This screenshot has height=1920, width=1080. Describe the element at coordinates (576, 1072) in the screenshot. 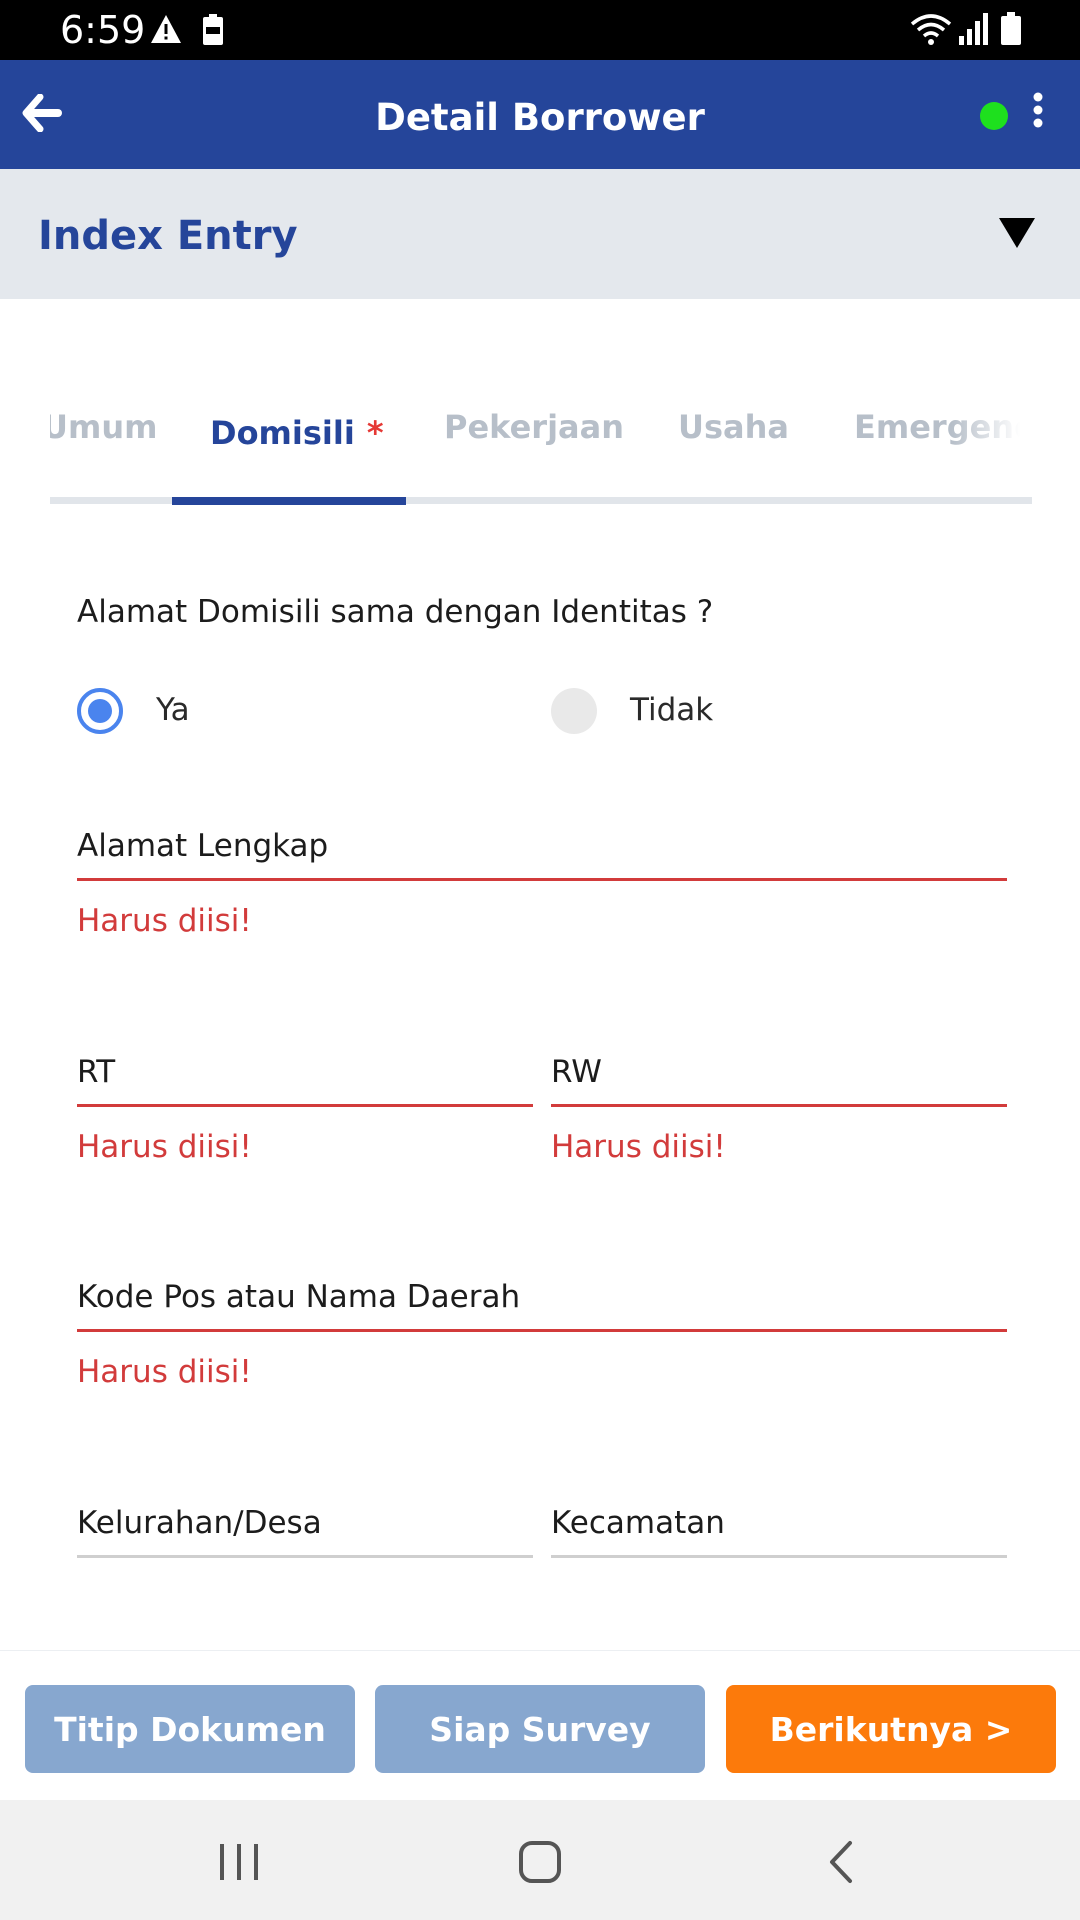

I see `rw-label: RW` at that location.